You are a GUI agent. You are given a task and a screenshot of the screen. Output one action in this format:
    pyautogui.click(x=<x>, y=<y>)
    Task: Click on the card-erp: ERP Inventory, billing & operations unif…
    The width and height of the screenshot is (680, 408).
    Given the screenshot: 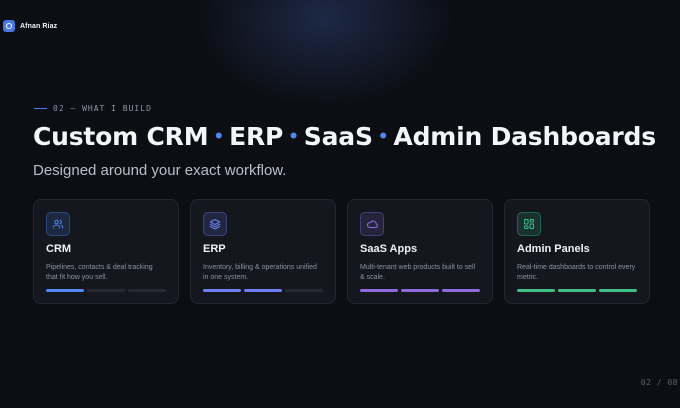 What is the action you would take?
    pyautogui.click(x=263, y=251)
    